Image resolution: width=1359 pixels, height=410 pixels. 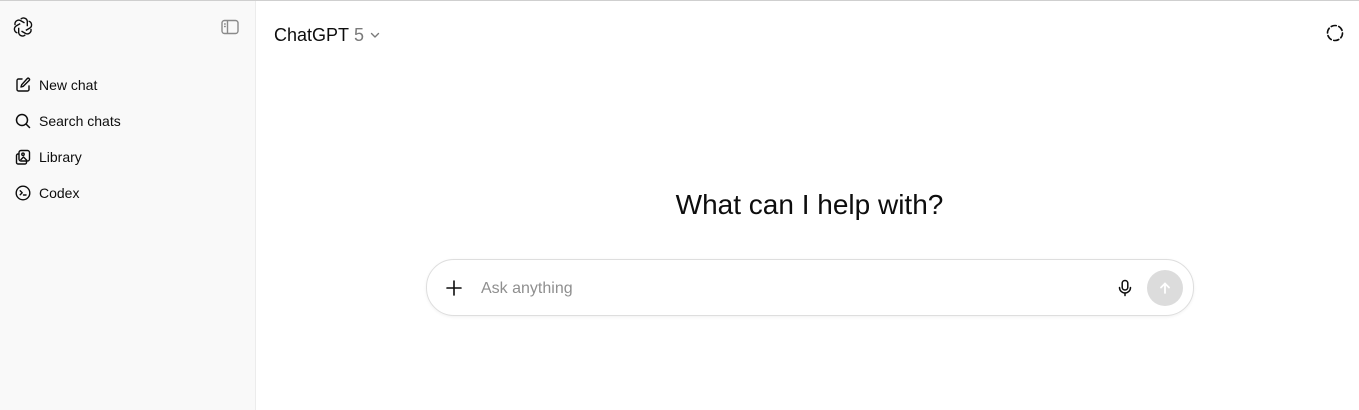 What do you see at coordinates (23, 85) in the screenshot?
I see `edit-icon` at bounding box center [23, 85].